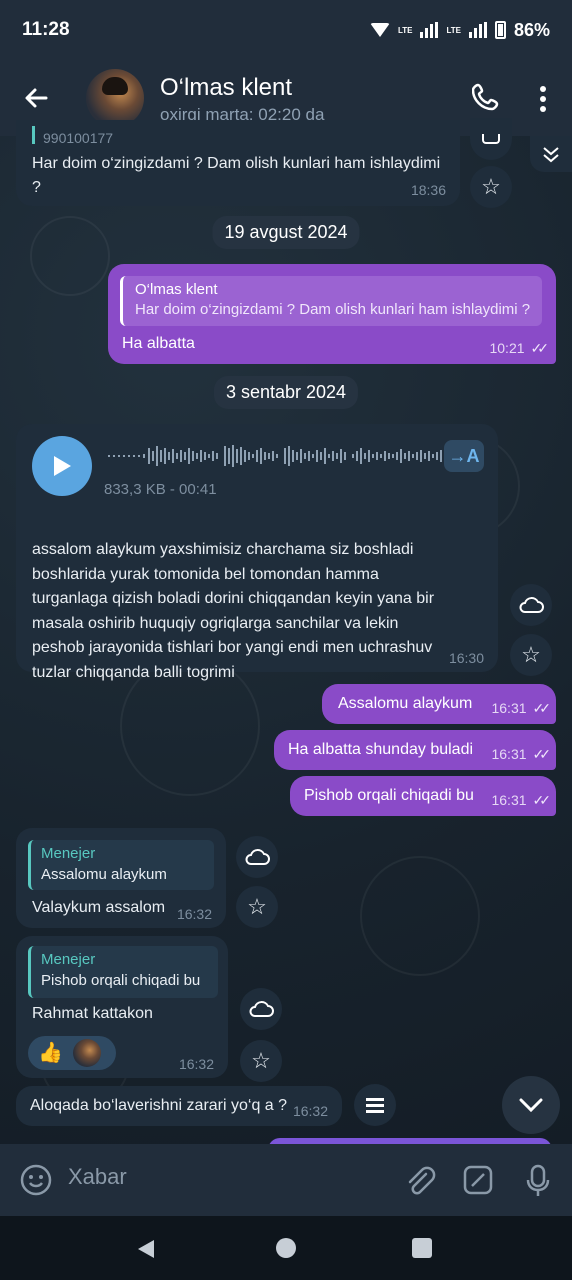 This screenshot has height=1280, width=572. What do you see at coordinates (429, 30) in the screenshot?
I see `signal-icon` at bounding box center [429, 30].